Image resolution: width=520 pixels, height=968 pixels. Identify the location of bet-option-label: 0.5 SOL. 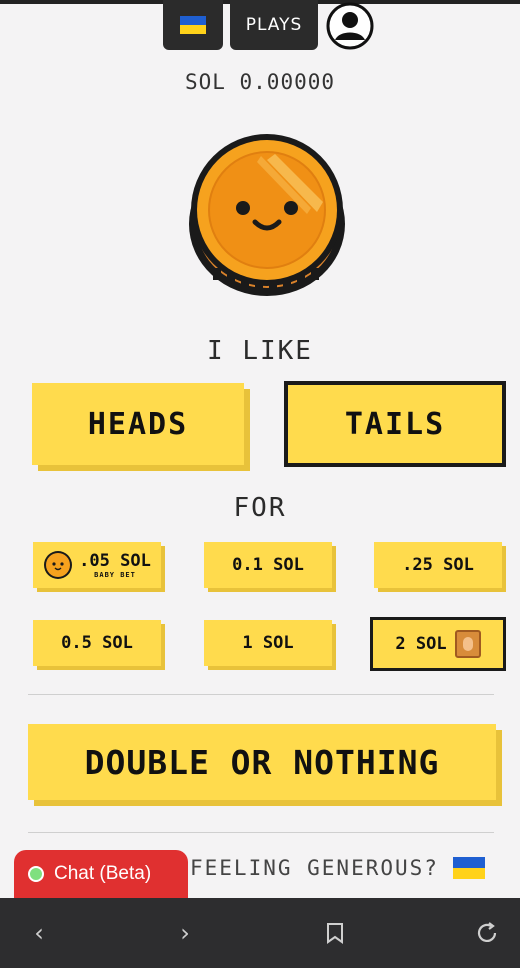
(97, 643).